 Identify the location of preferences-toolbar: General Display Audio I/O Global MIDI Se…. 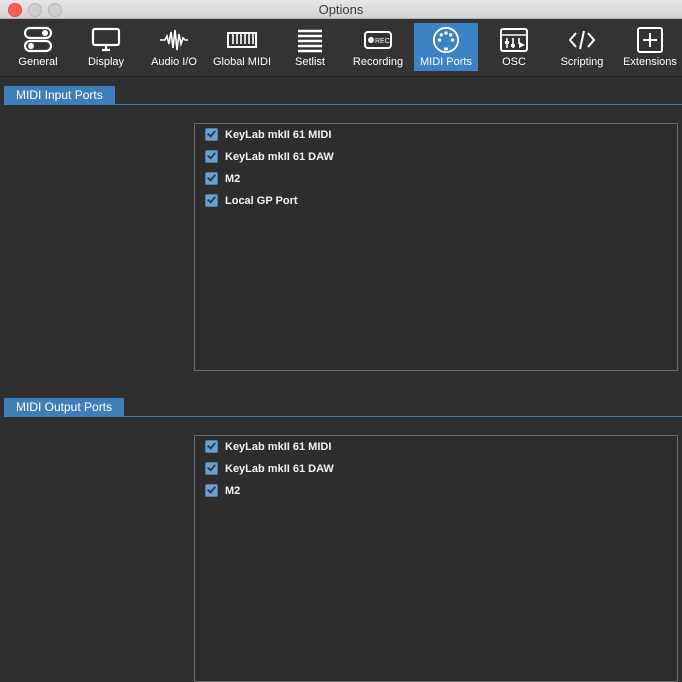
(341, 48).